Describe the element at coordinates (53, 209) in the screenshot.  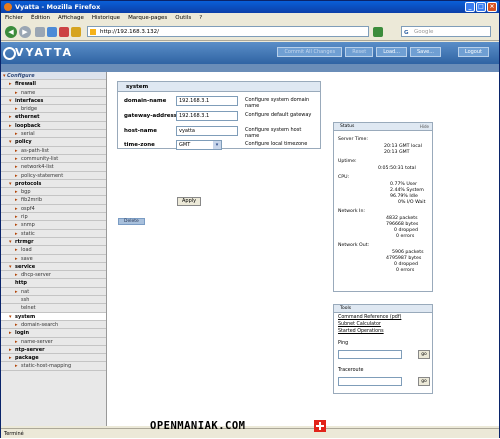
I see `sidebar-item-ospf4: ▸ ospf4` at that location.